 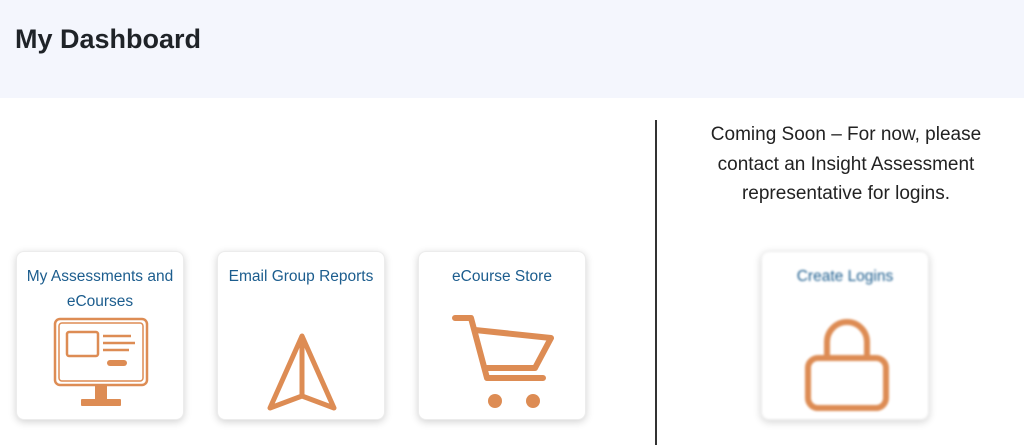 What do you see at coordinates (656, 282) in the screenshot?
I see `section-divider` at bounding box center [656, 282].